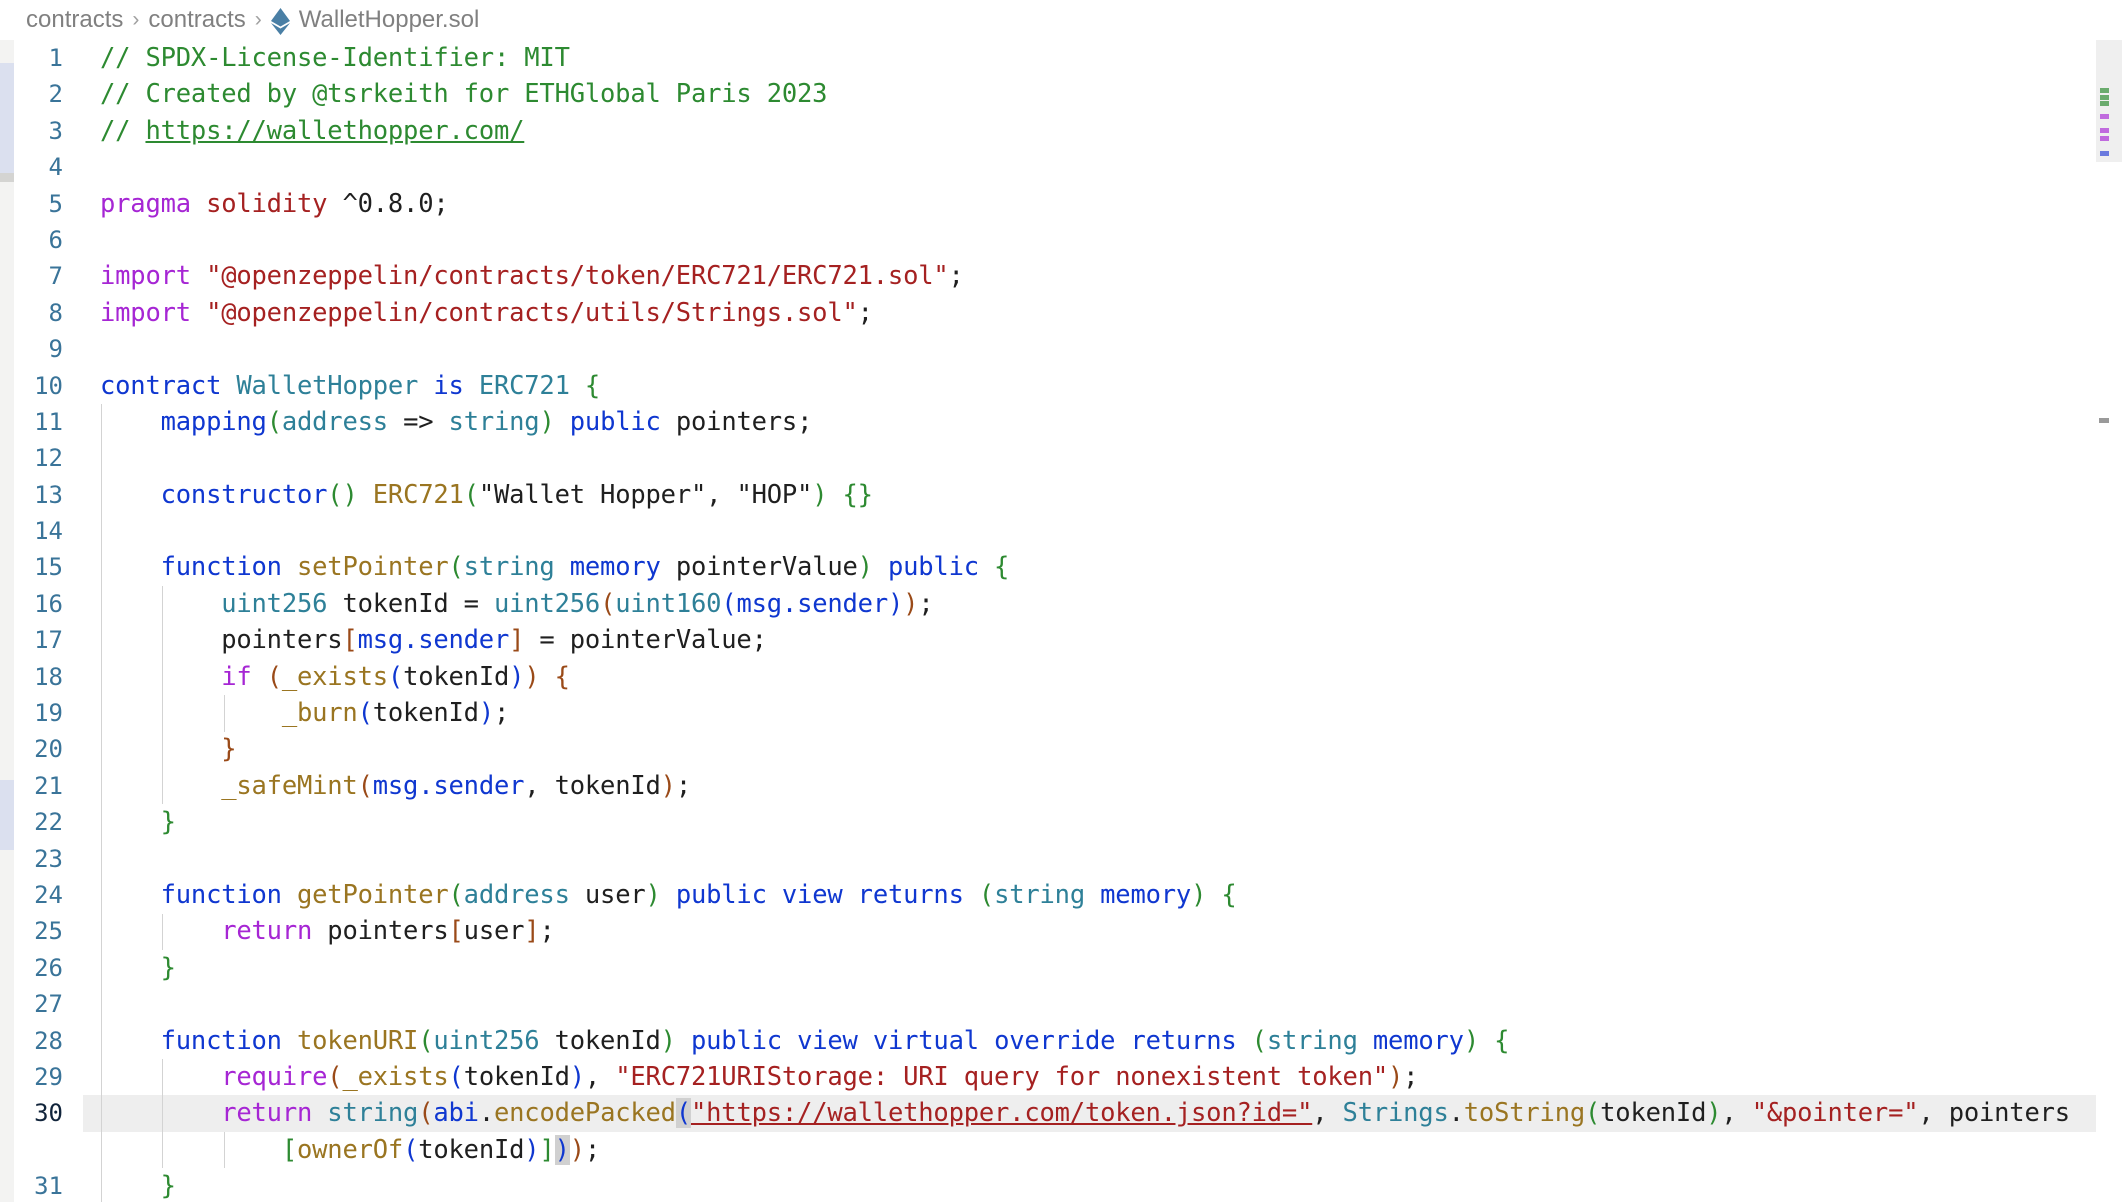 This screenshot has width=2122, height=1202. What do you see at coordinates (41, 677) in the screenshot?
I see `line-number: 18` at bounding box center [41, 677].